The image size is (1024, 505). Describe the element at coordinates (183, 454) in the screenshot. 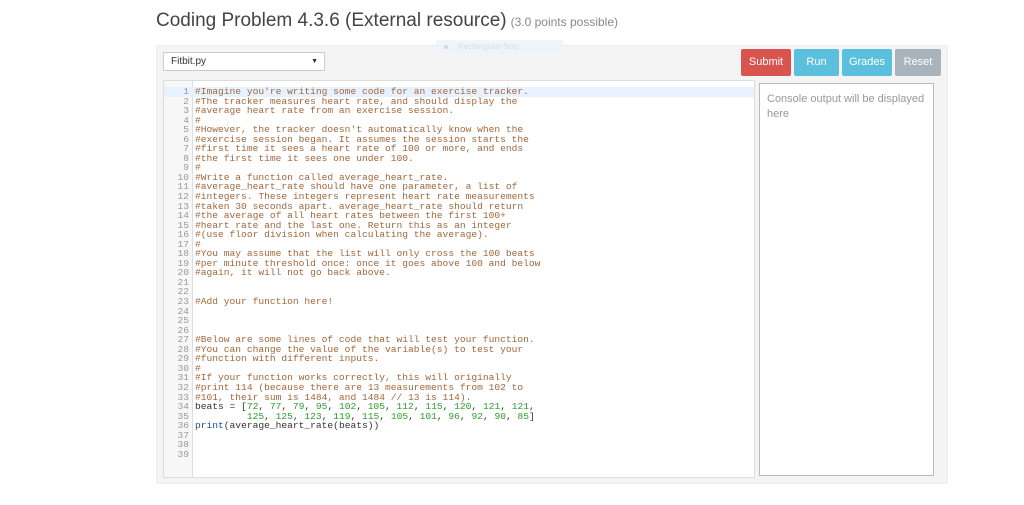

I see `line-number: 39` at that location.